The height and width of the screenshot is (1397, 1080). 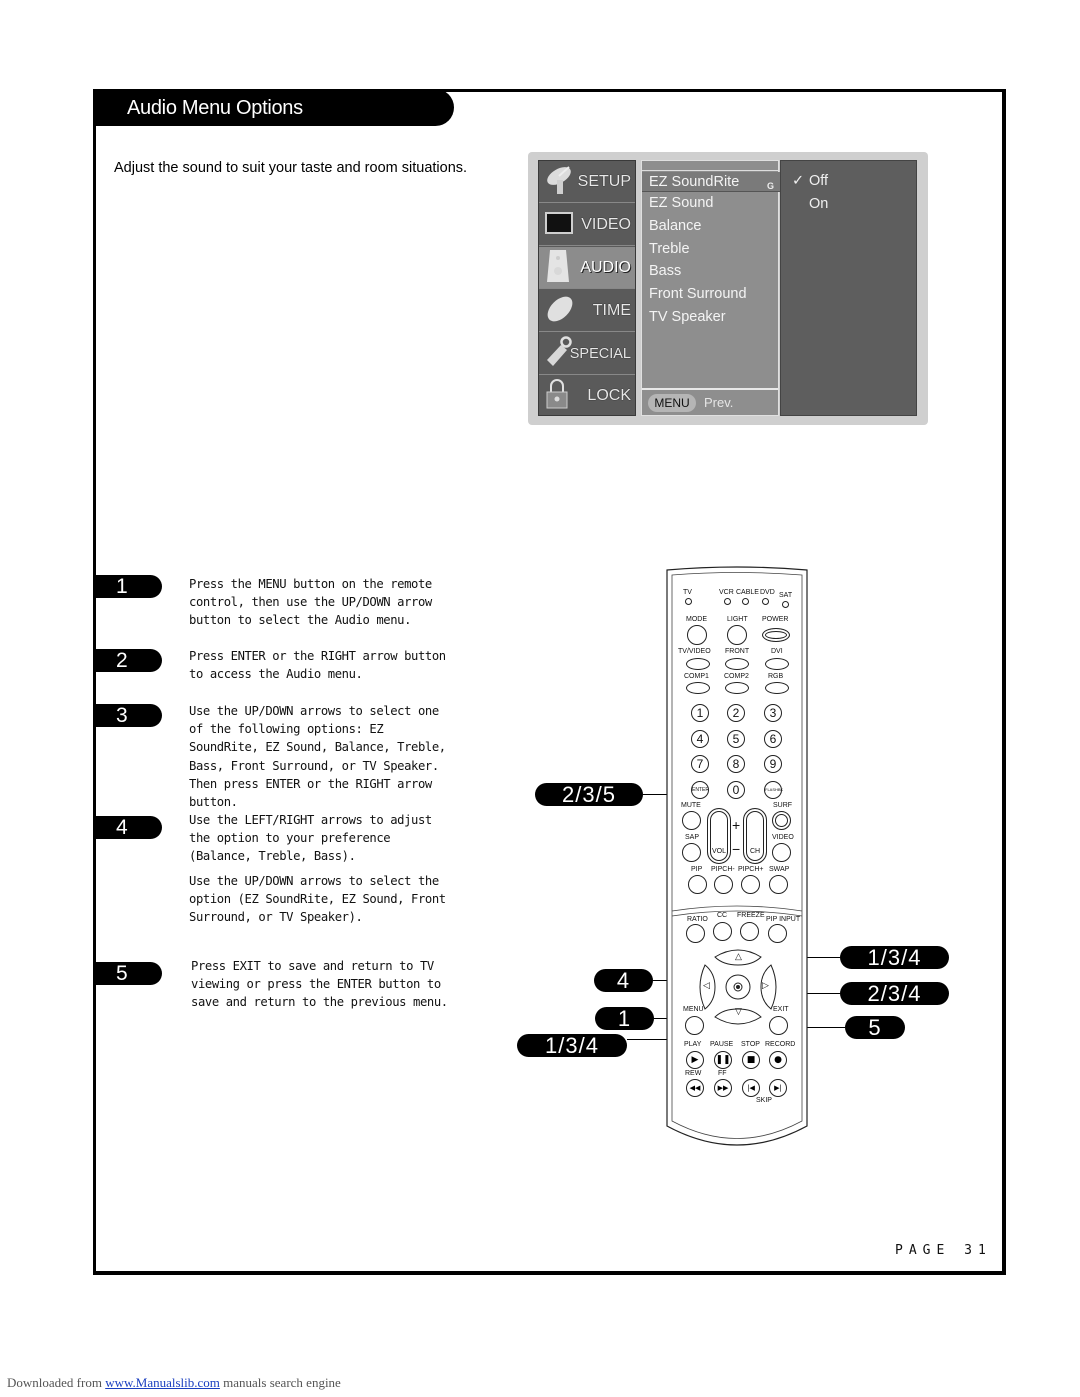 What do you see at coordinates (675, 226) in the screenshot?
I see `option-balance: Balance` at bounding box center [675, 226].